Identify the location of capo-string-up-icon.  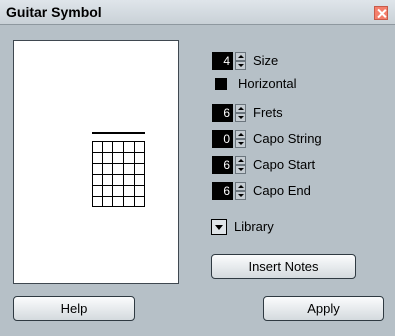
(240, 134).